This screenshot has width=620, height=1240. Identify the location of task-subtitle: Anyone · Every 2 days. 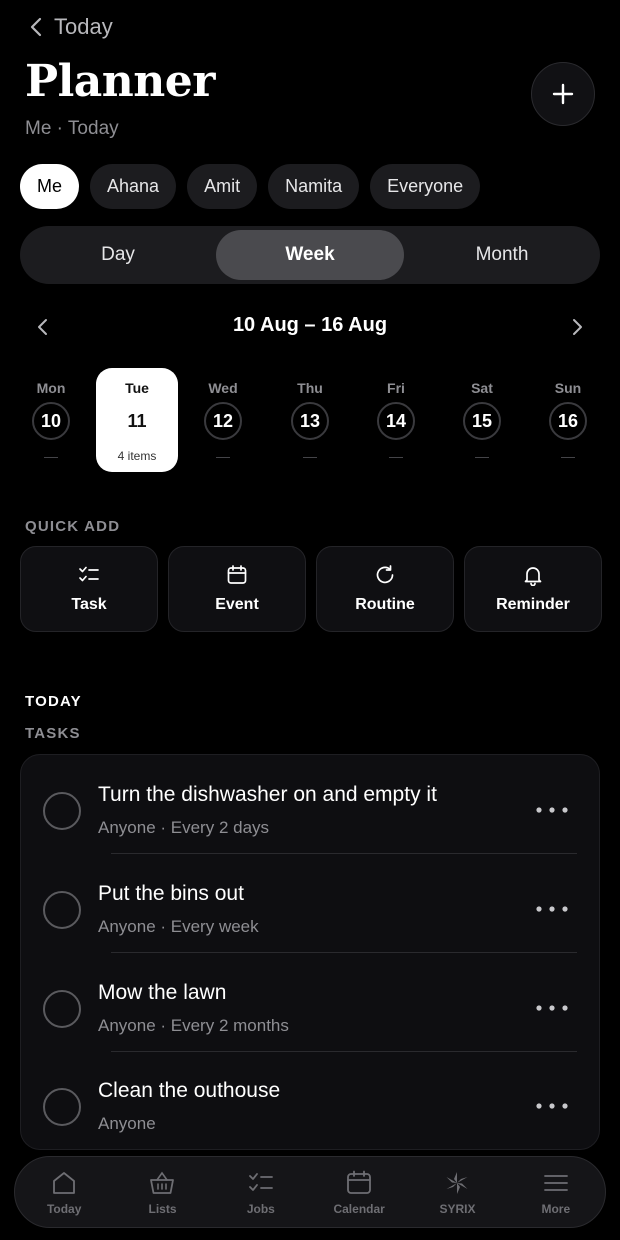
(184, 827).